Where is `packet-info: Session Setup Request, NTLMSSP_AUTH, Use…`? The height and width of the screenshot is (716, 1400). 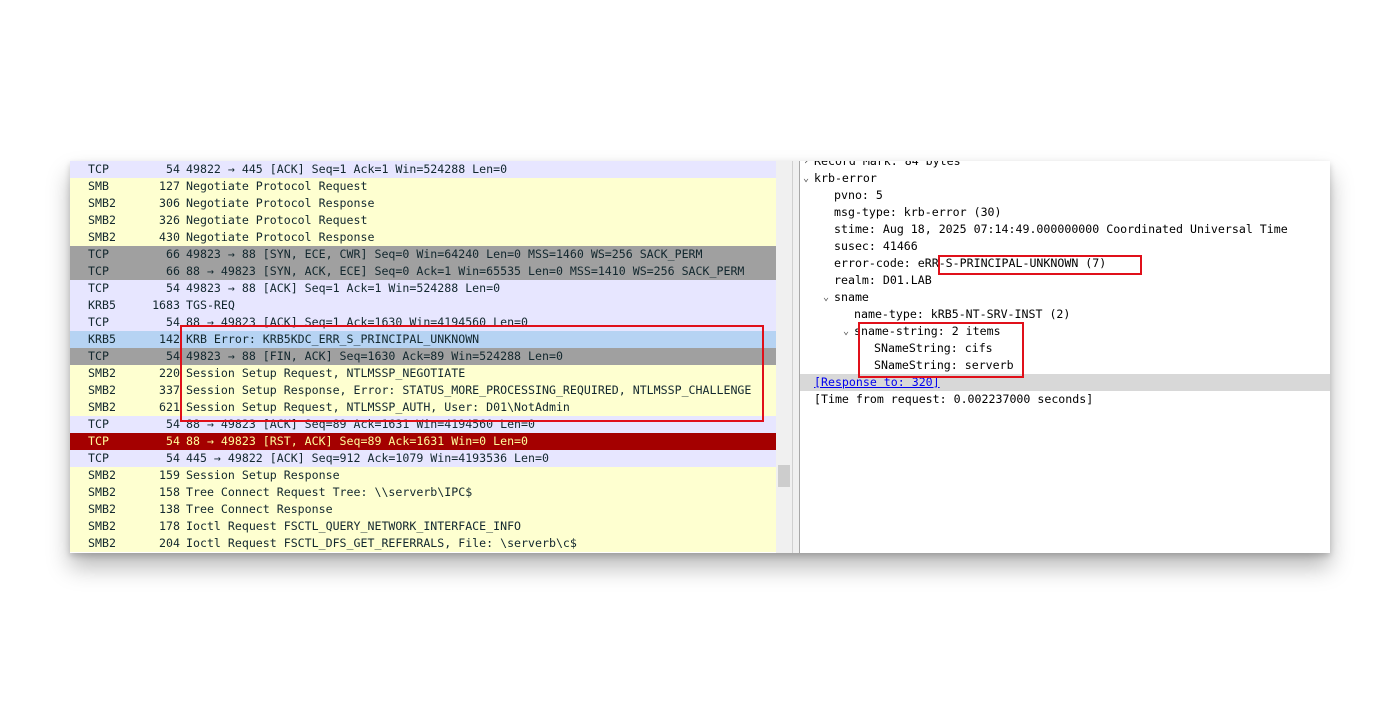
packet-info: Session Setup Request, NTLMSSP_AUTH, Use… is located at coordinates (378, 407).